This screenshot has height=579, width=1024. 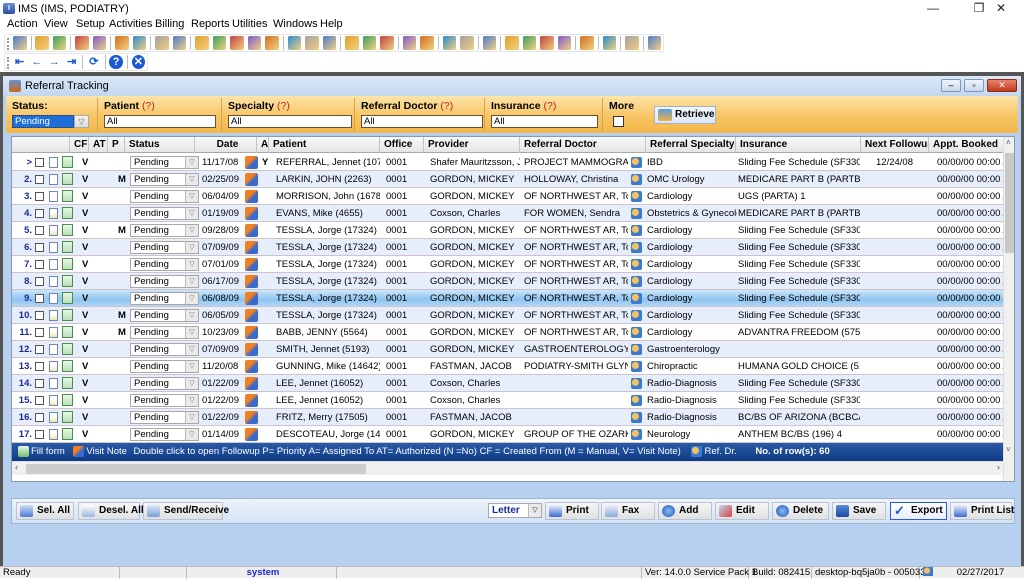 What do you see at coordinates (587, 43) in the screenshot?
I see `page-icon` at bounding box center [587, 43].